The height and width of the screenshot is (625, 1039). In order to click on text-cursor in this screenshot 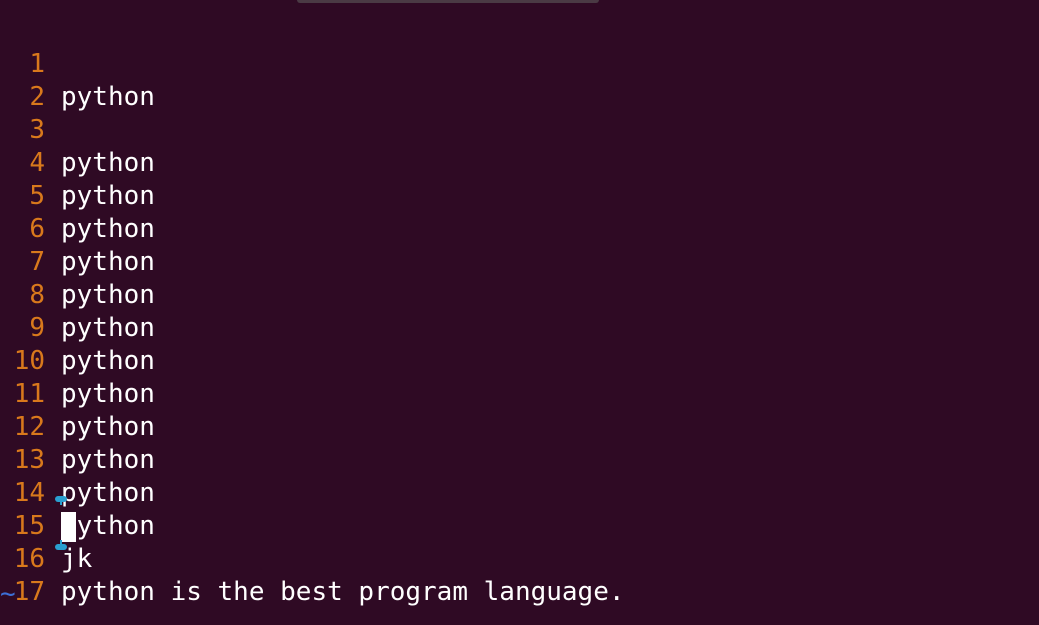, I will do `click(68, 527)`.